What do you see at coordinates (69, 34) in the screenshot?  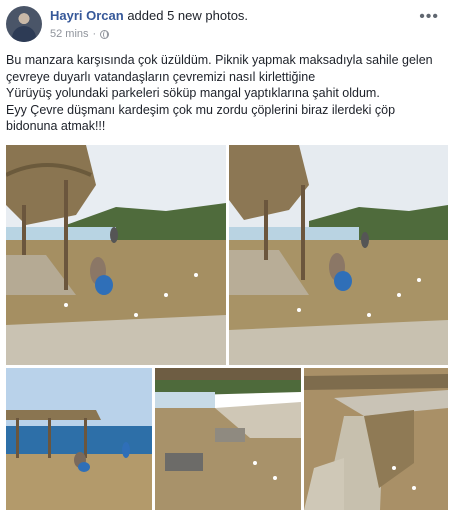 I see `post-time: 52 mins` at bounding box center [69, 34].